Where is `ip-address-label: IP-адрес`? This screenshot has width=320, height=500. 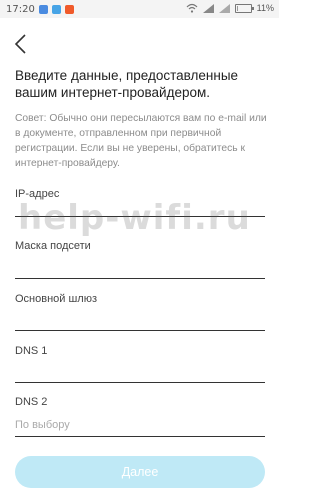
ip-address-label: IP-адрес is located at coordinates (37, 194).